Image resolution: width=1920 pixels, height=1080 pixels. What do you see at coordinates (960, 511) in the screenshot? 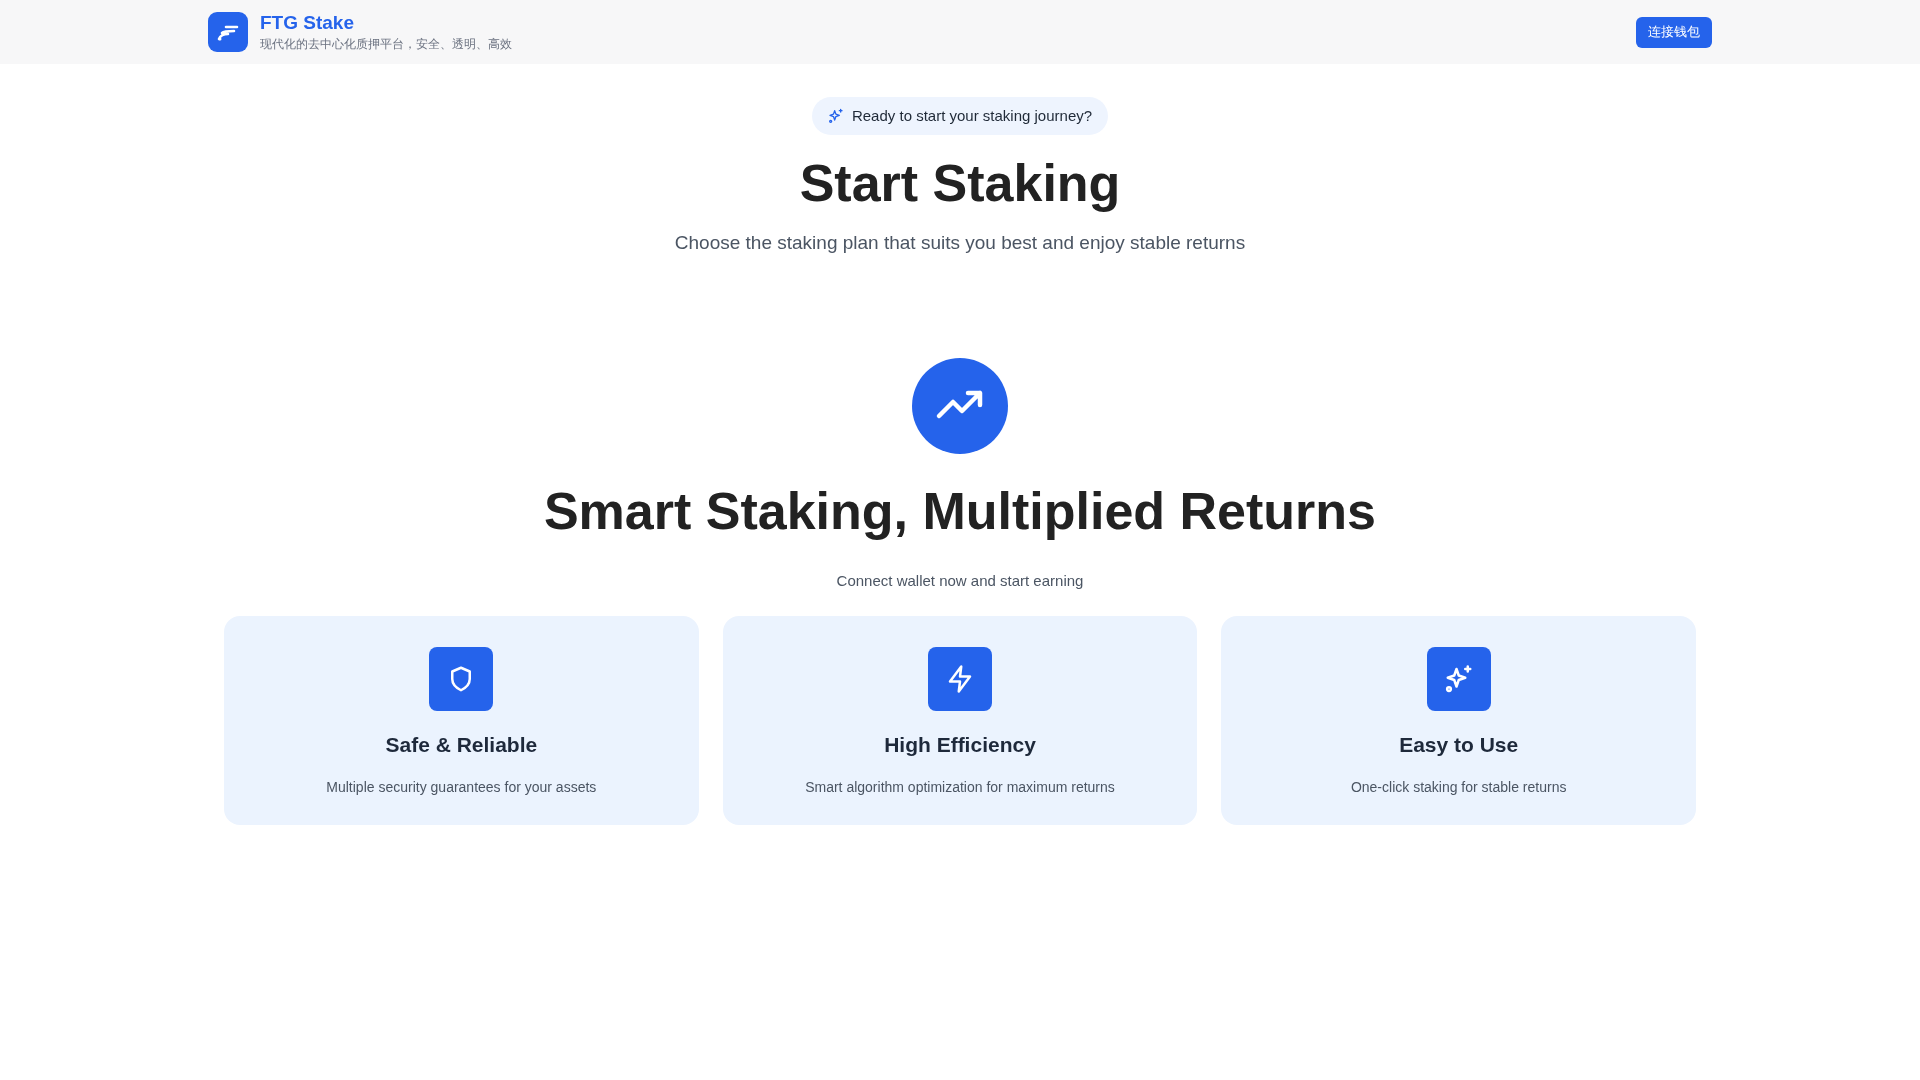
I see `promo-heading: Smart Staking, Multiplied Returns` at bounding box center [960, 511].